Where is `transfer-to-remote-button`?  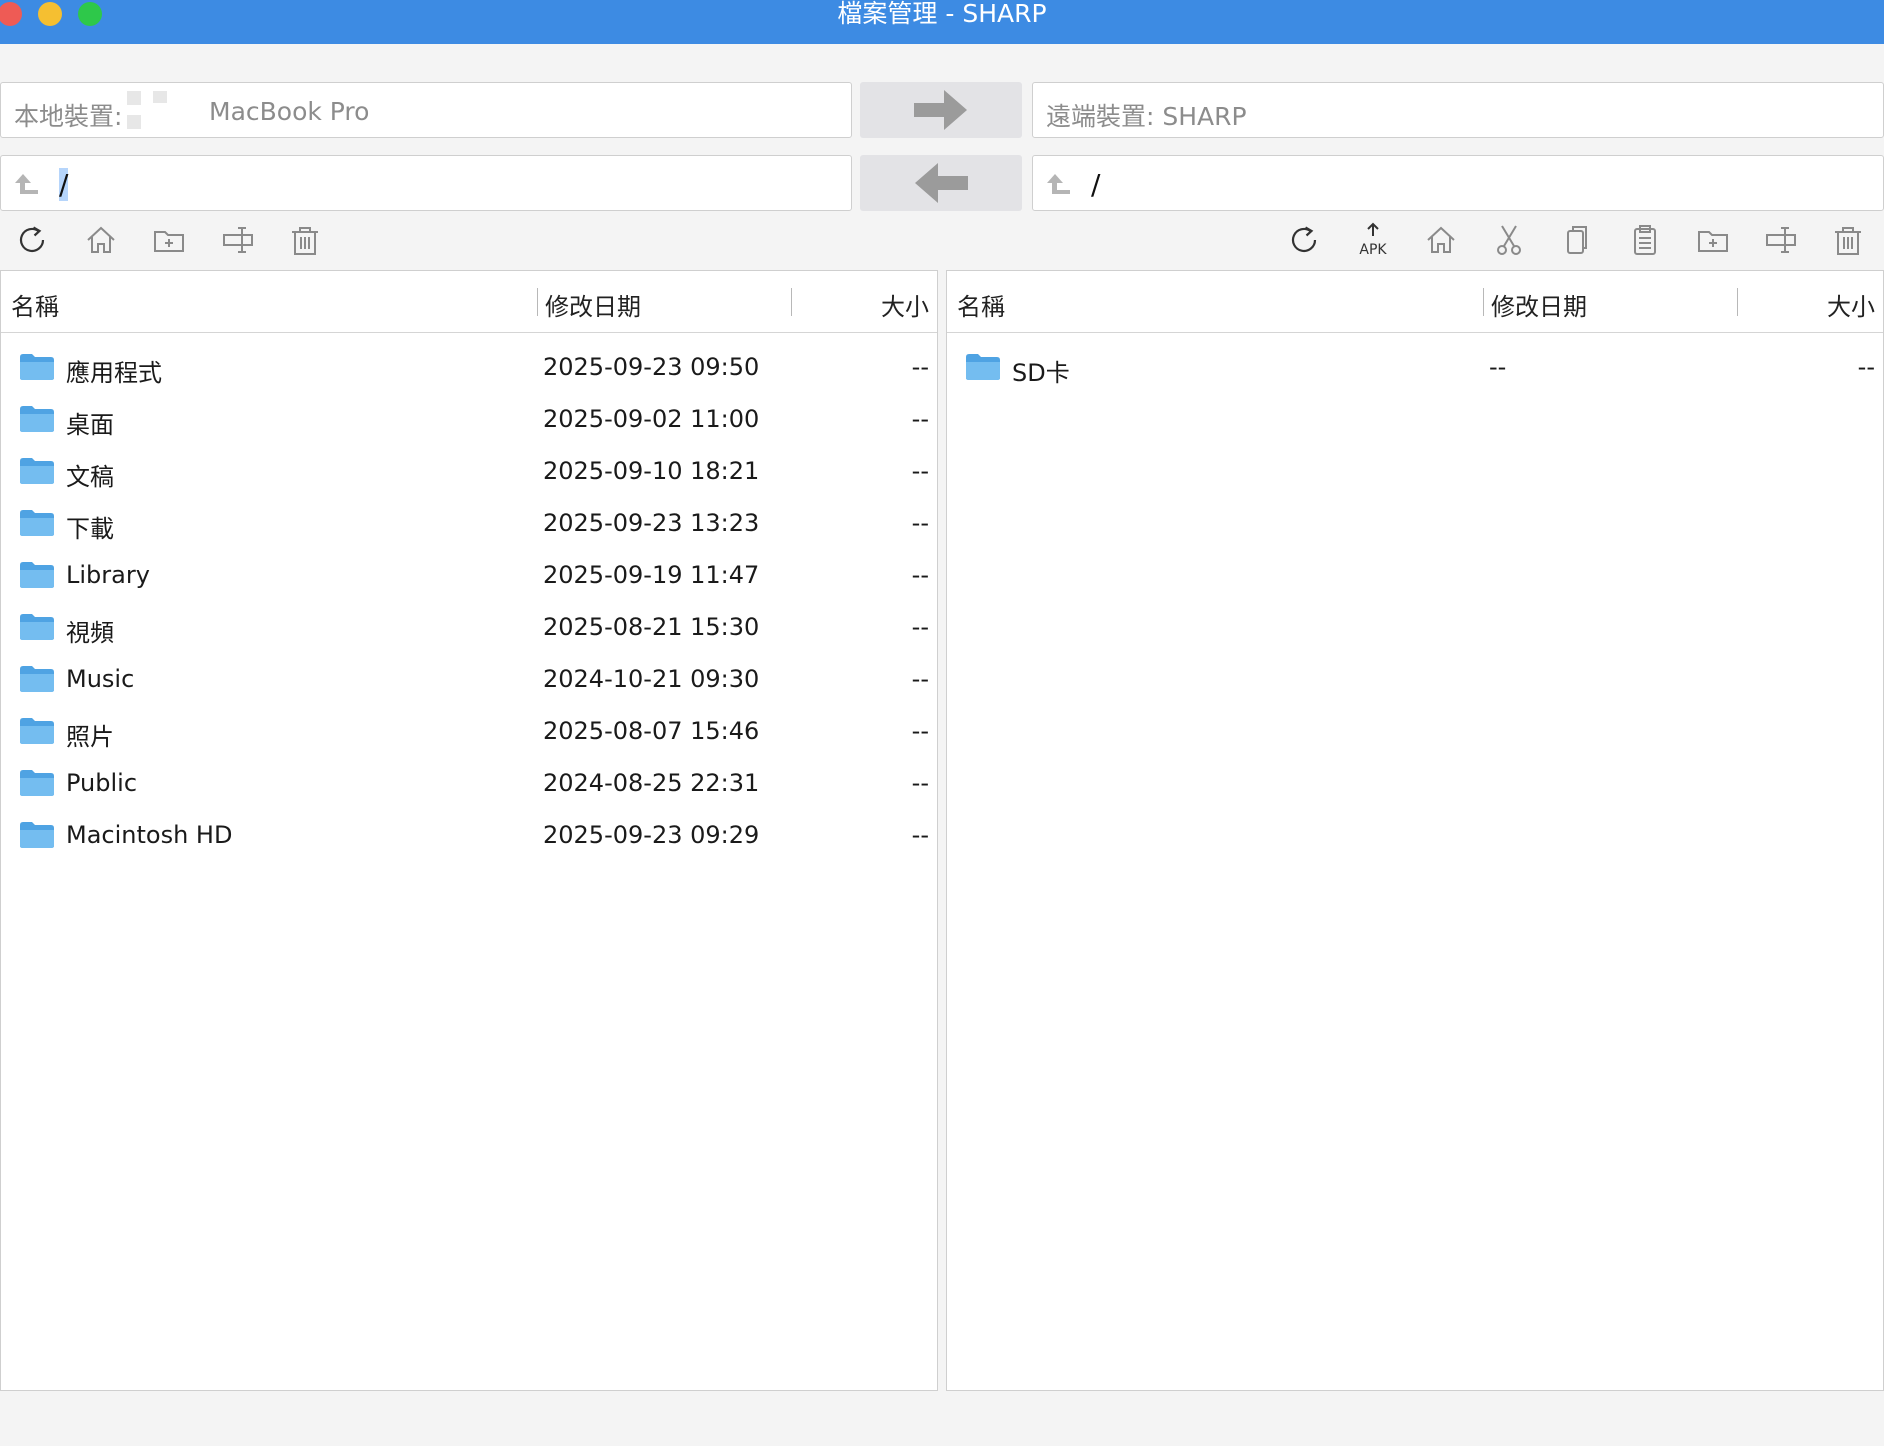 transfer-to-remote-button is located at coordinates (941, 110).